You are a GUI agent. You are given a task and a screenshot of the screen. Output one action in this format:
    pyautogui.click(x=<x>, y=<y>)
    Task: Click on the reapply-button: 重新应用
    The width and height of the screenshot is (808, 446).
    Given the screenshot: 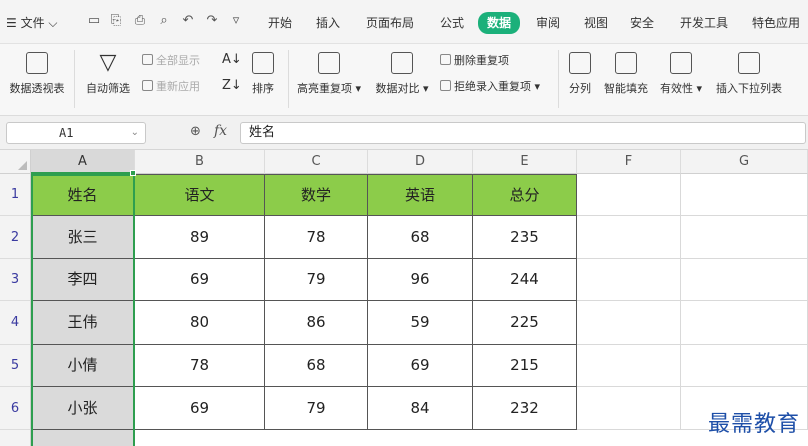 What is the action you would take?
    pyautogui.click(x=171, y=86)
    